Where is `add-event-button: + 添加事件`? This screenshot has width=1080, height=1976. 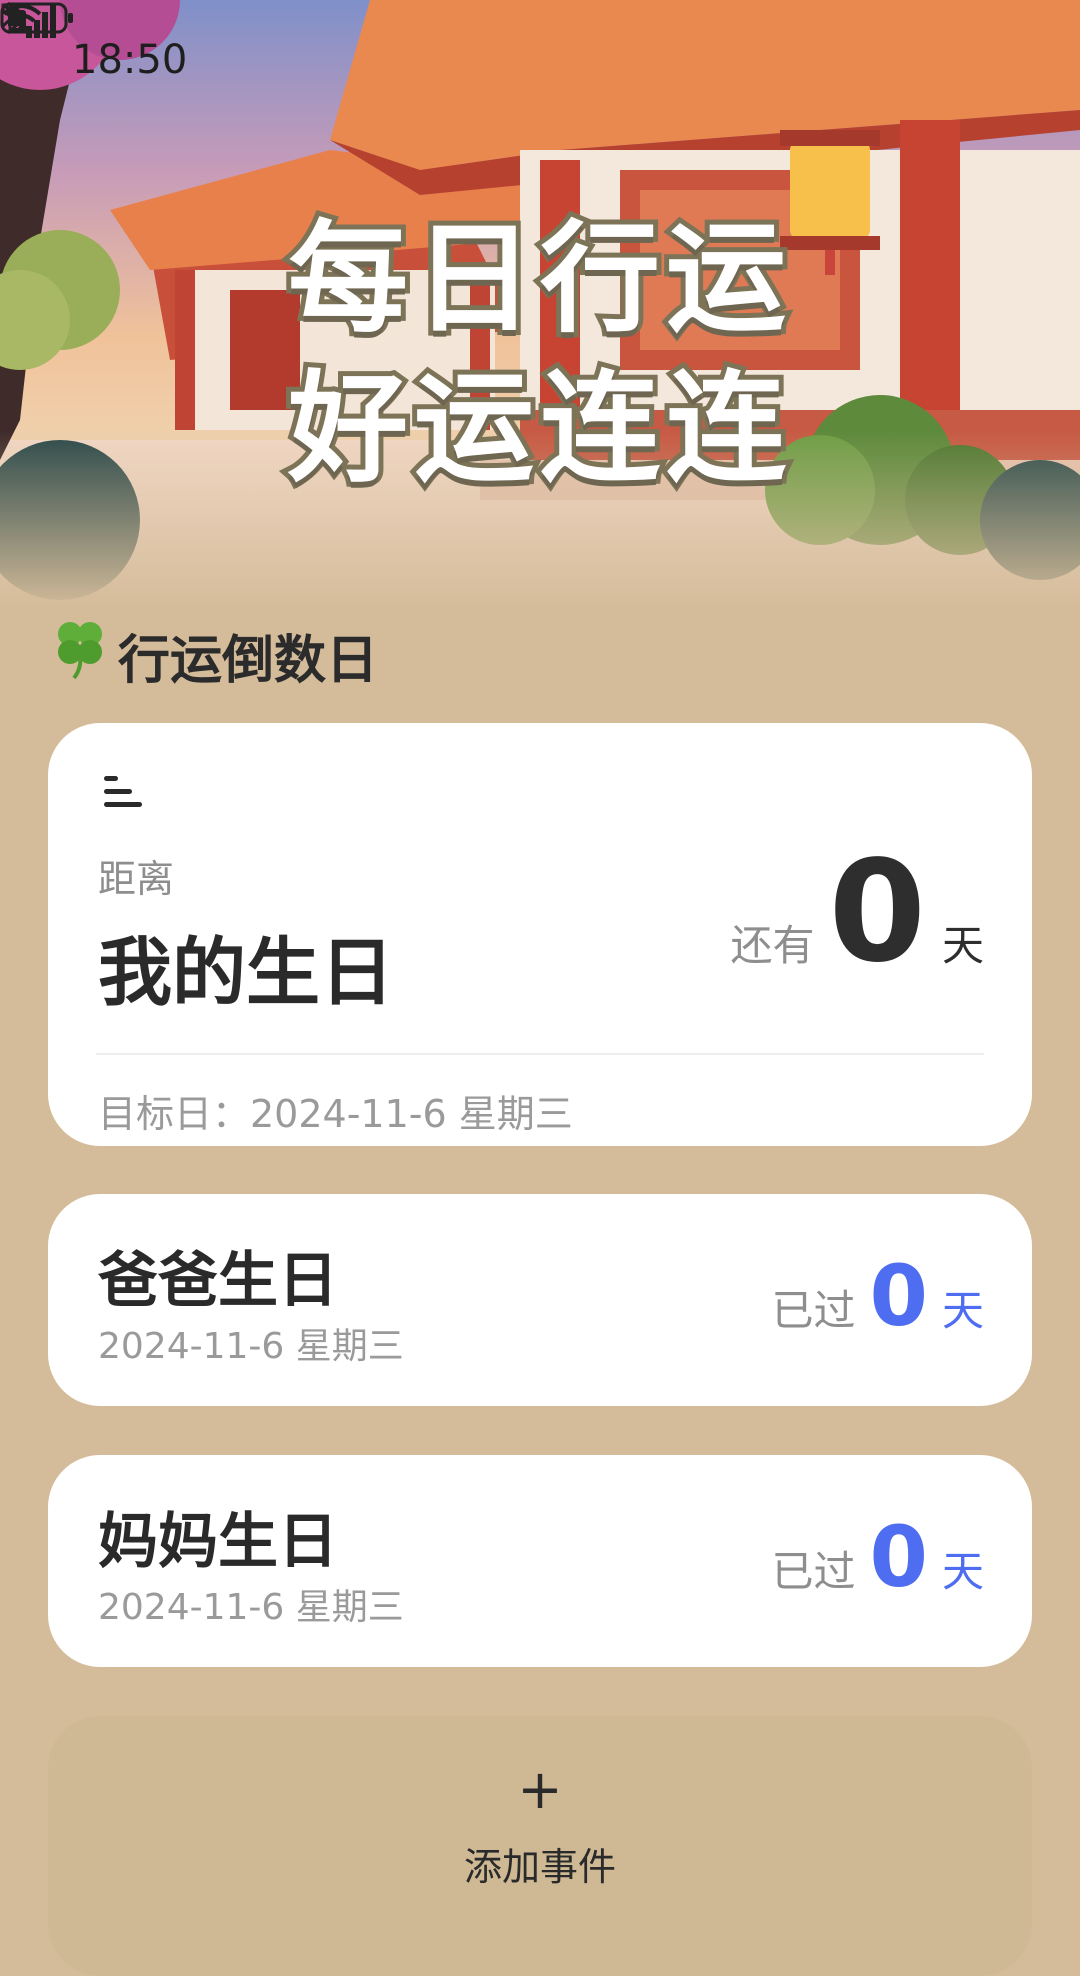 add-event-button: + 添加事件 is located at coordinates (540, 1846).